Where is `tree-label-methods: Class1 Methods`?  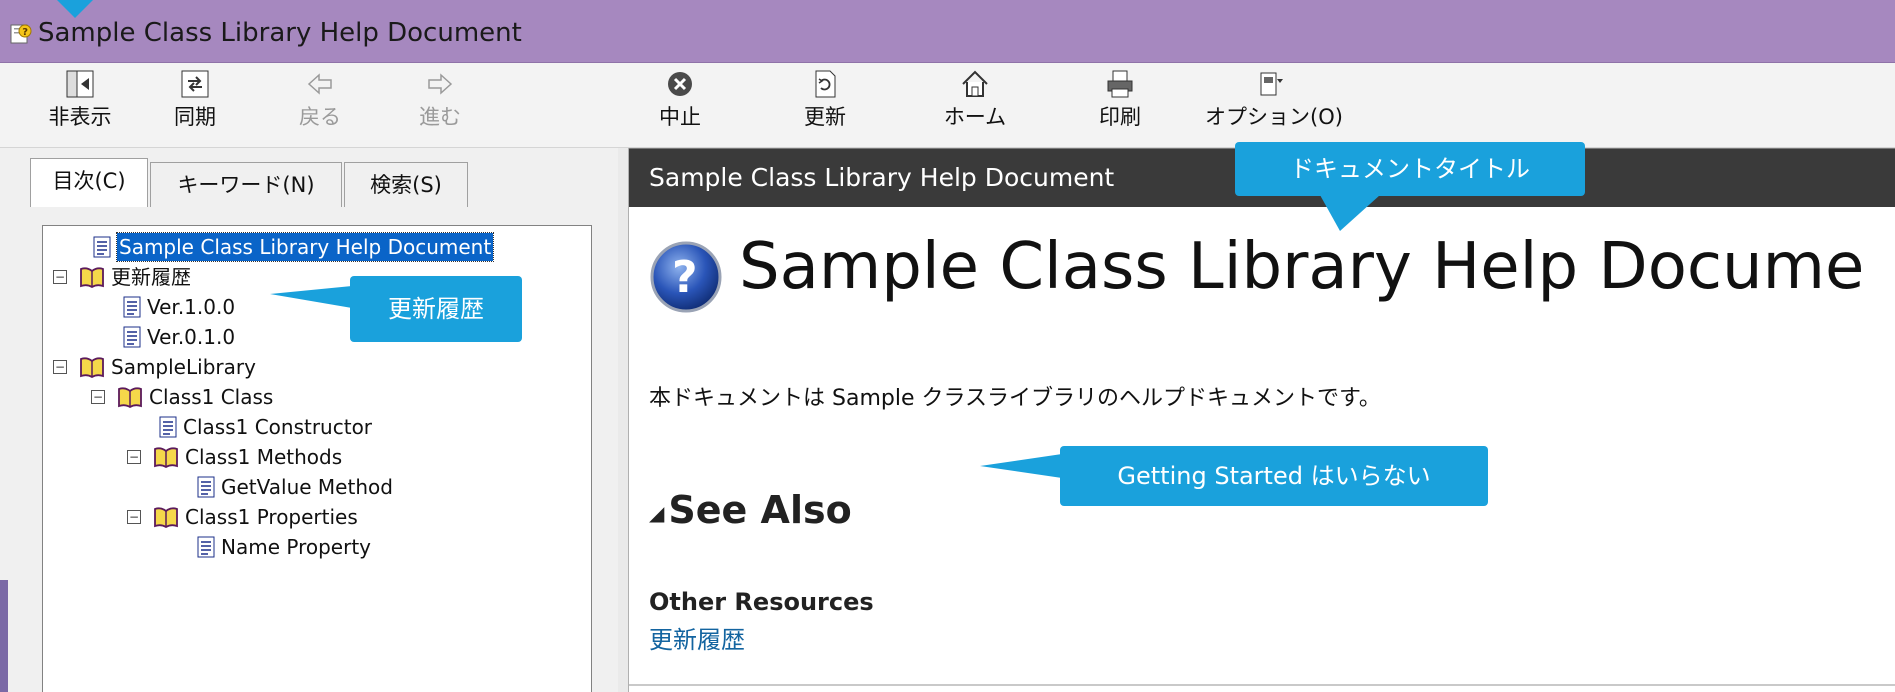 tree-label-methods: Class1 Methods is located at coordinates (264, 457).